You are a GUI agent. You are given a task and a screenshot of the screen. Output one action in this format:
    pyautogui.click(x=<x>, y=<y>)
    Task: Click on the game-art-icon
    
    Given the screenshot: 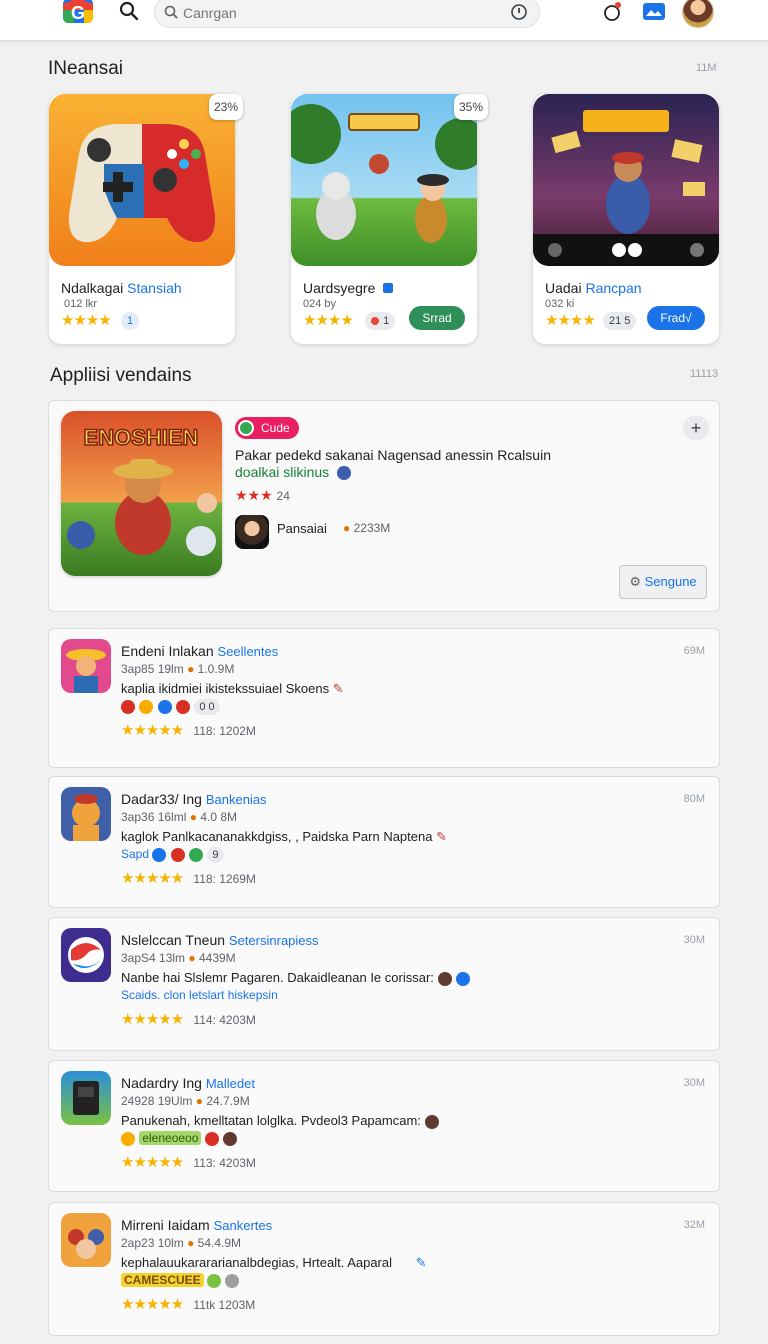 What is the action you would take?
    pyautogui.click(x=626, y=180)
    